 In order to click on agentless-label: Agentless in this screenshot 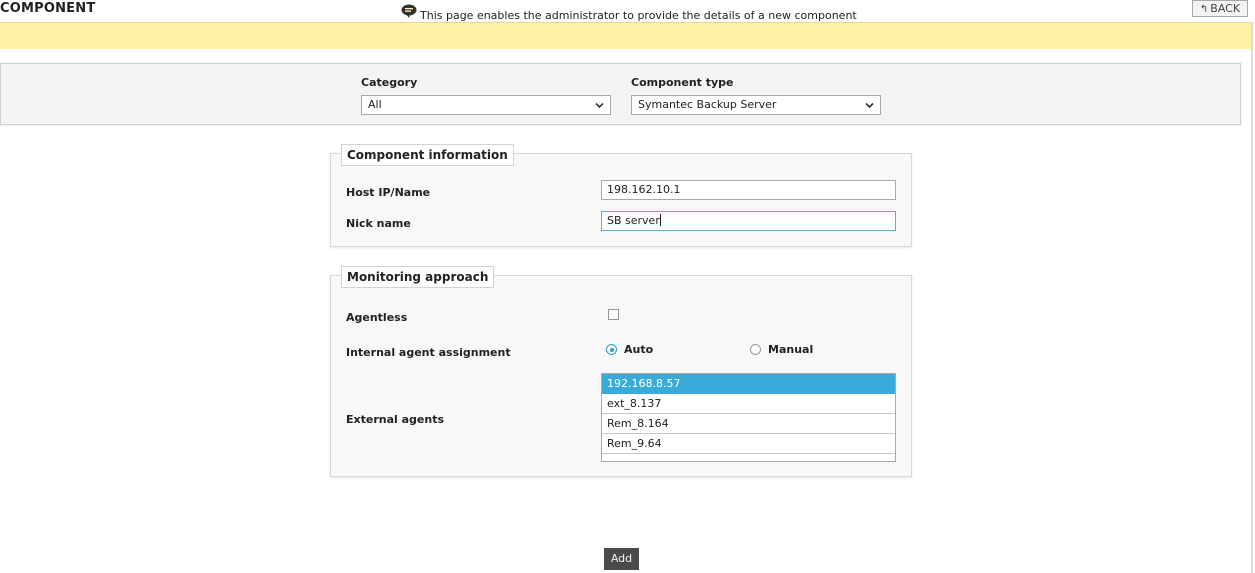, I will do `click(377, 317)`.